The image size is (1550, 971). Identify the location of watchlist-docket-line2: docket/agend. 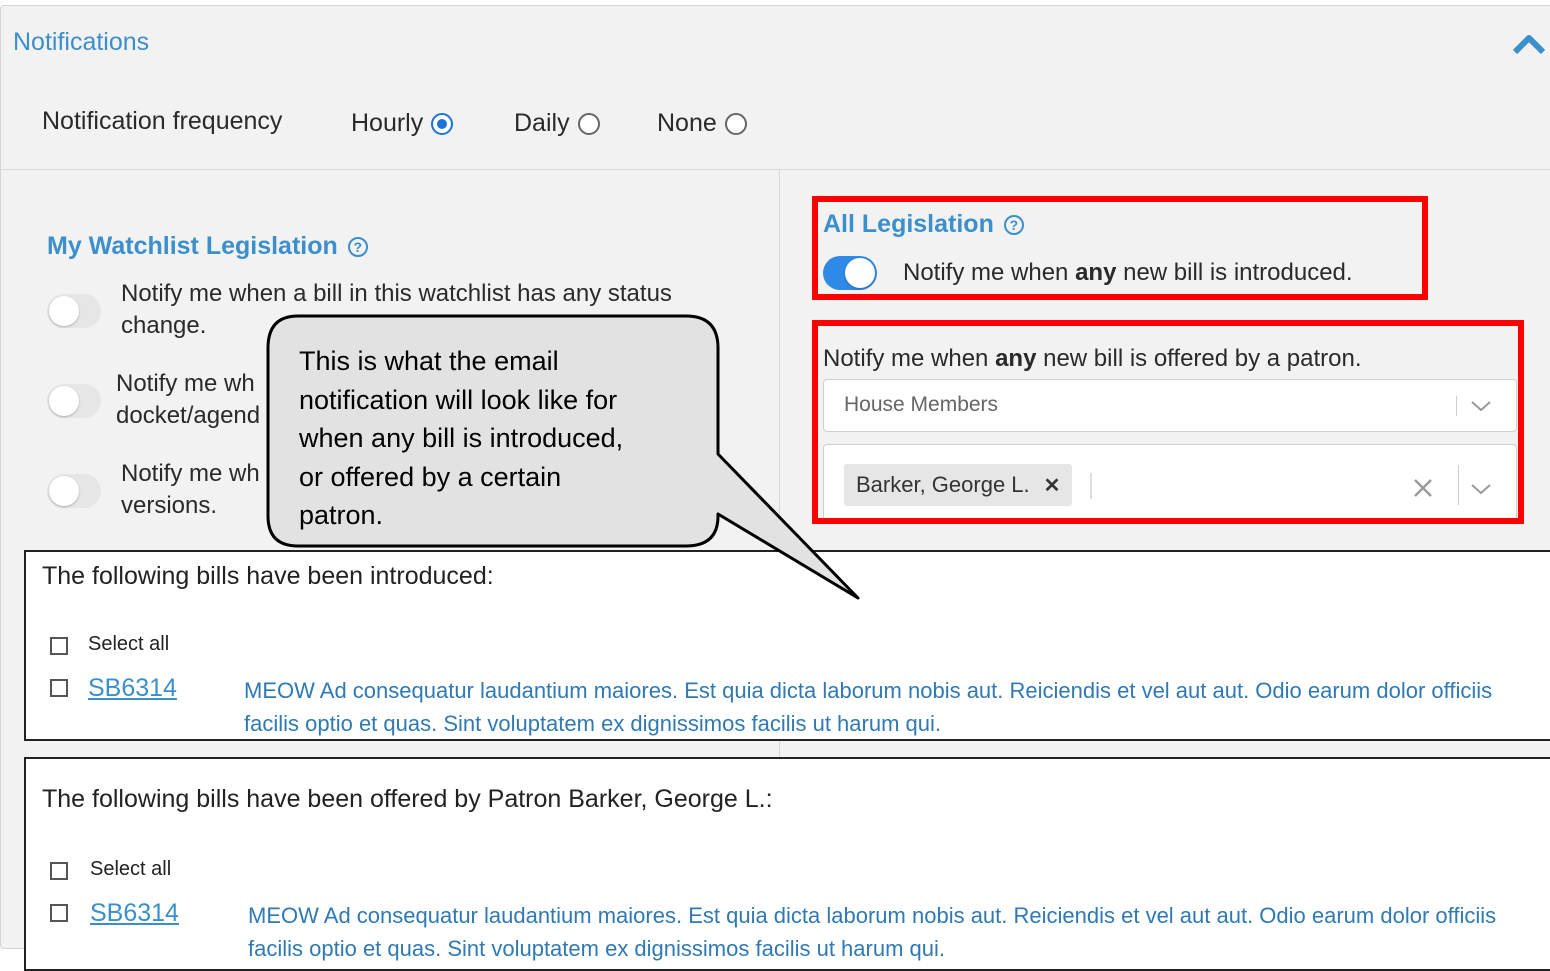
(188, 415).